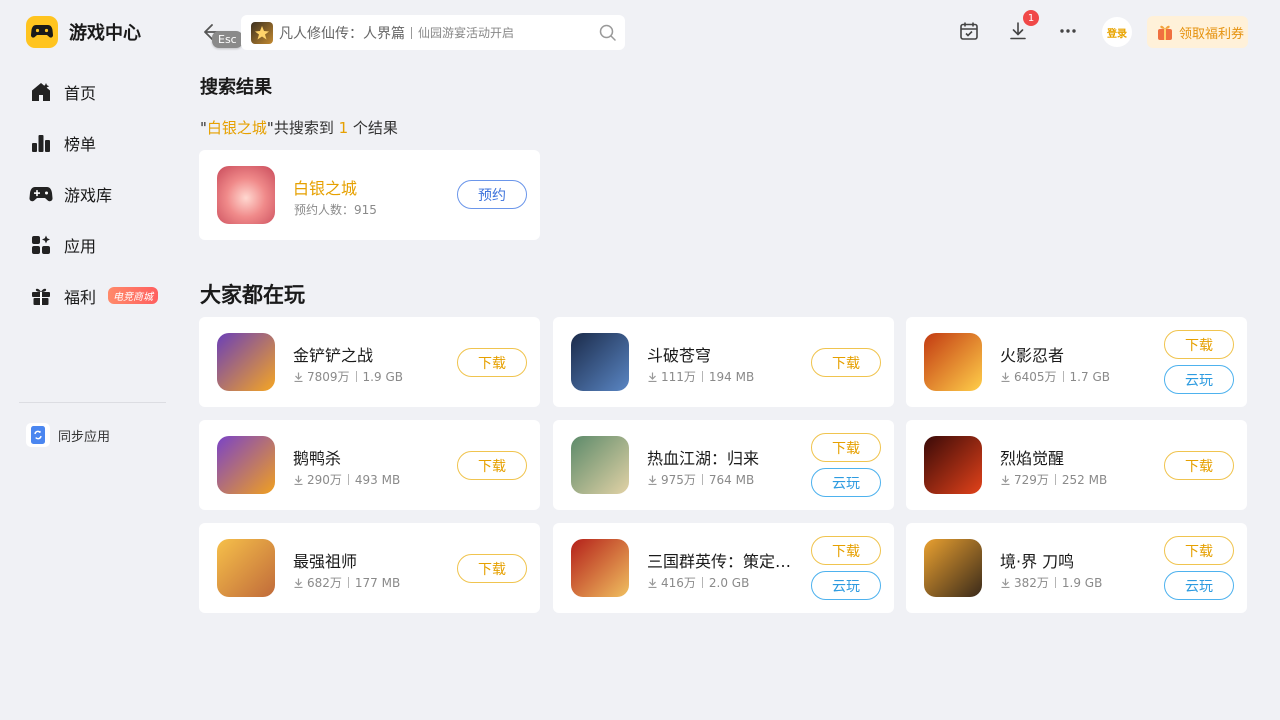 This screenshot has height=720, width=1280. Describe the element at coordinates (729, 582) in the screenshot. I see `file-size: 2.0 GB` at that location.